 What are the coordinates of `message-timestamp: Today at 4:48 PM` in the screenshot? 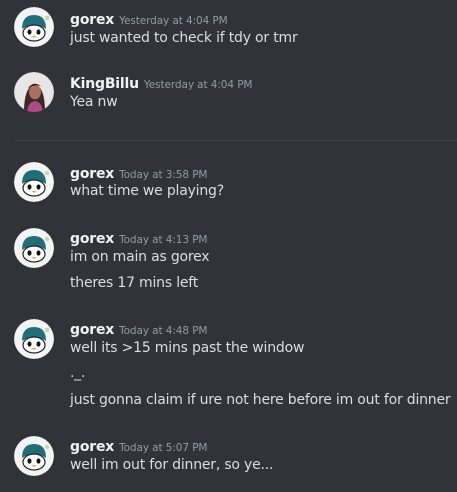 It's located at (163, 331).